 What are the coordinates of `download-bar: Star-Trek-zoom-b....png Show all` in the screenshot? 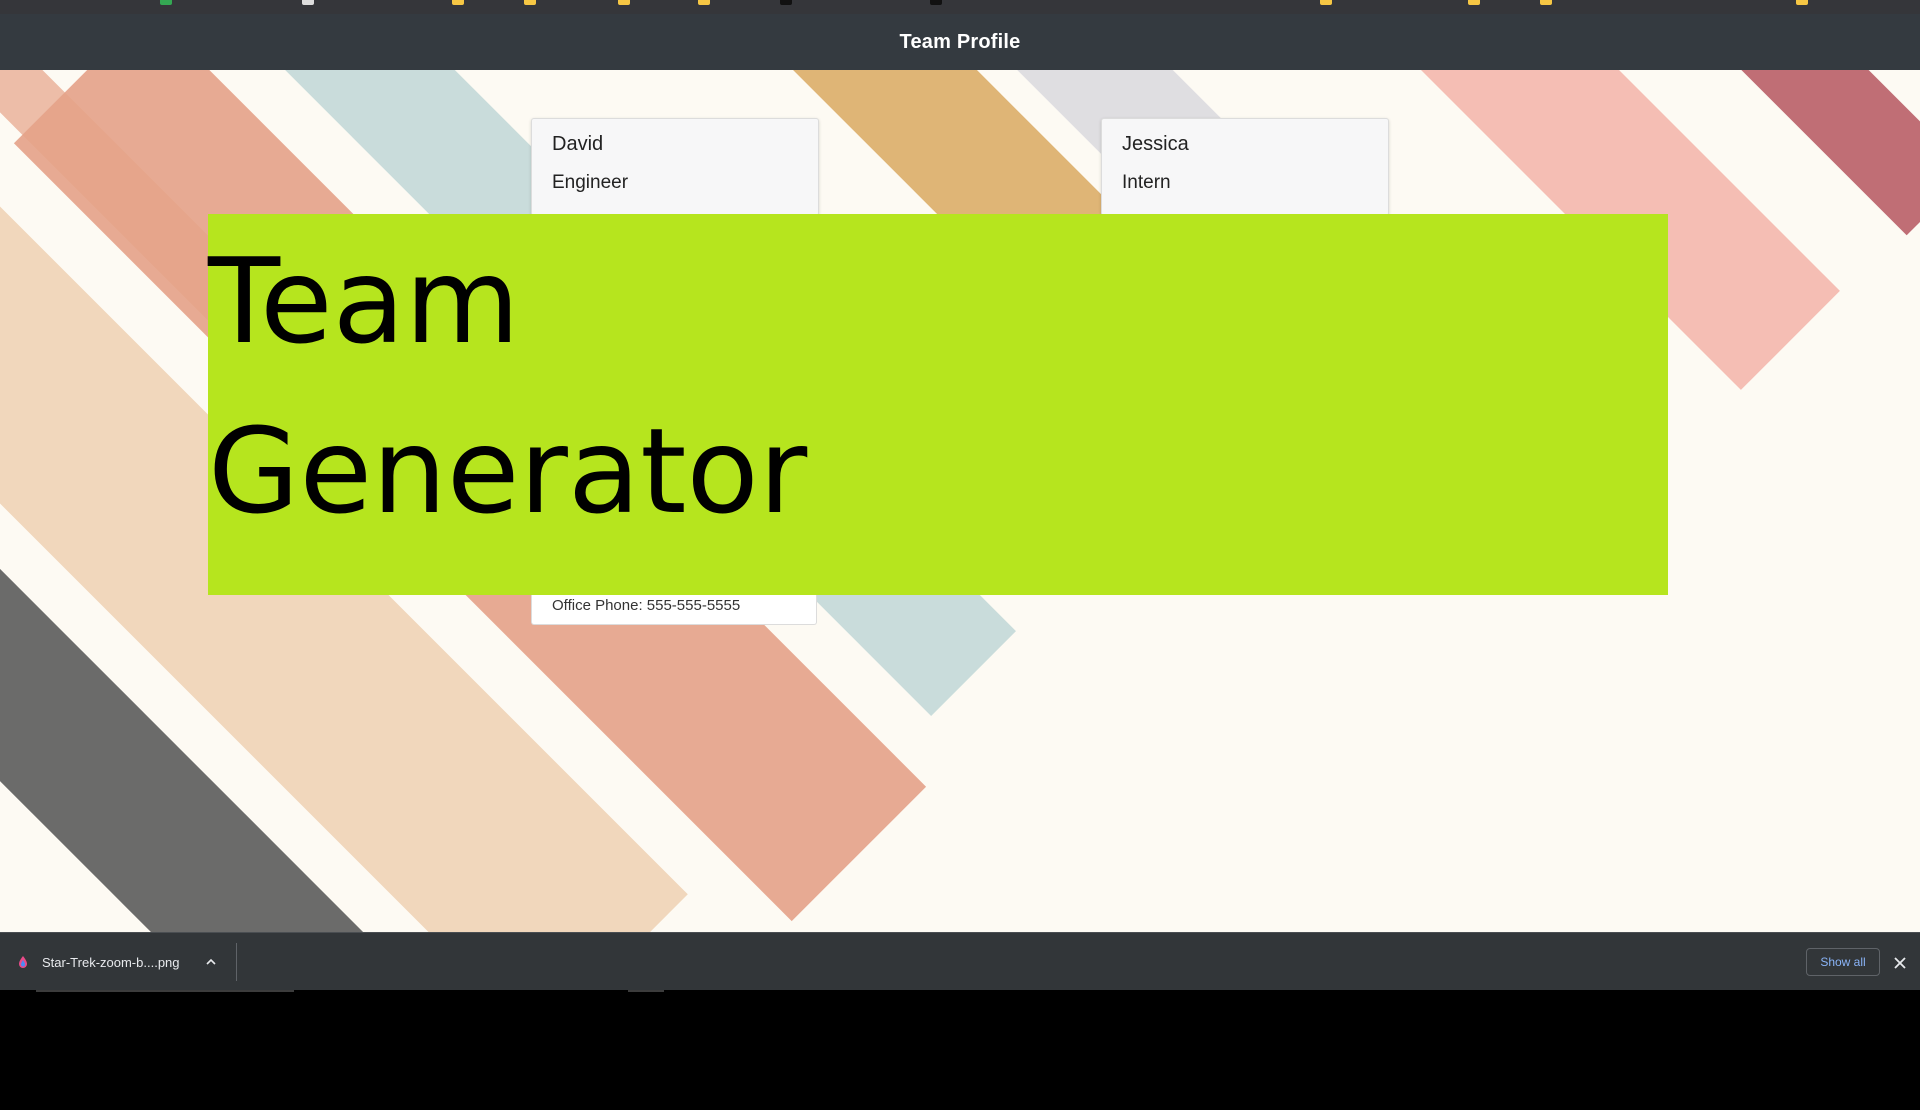 It's located at (960, 961).